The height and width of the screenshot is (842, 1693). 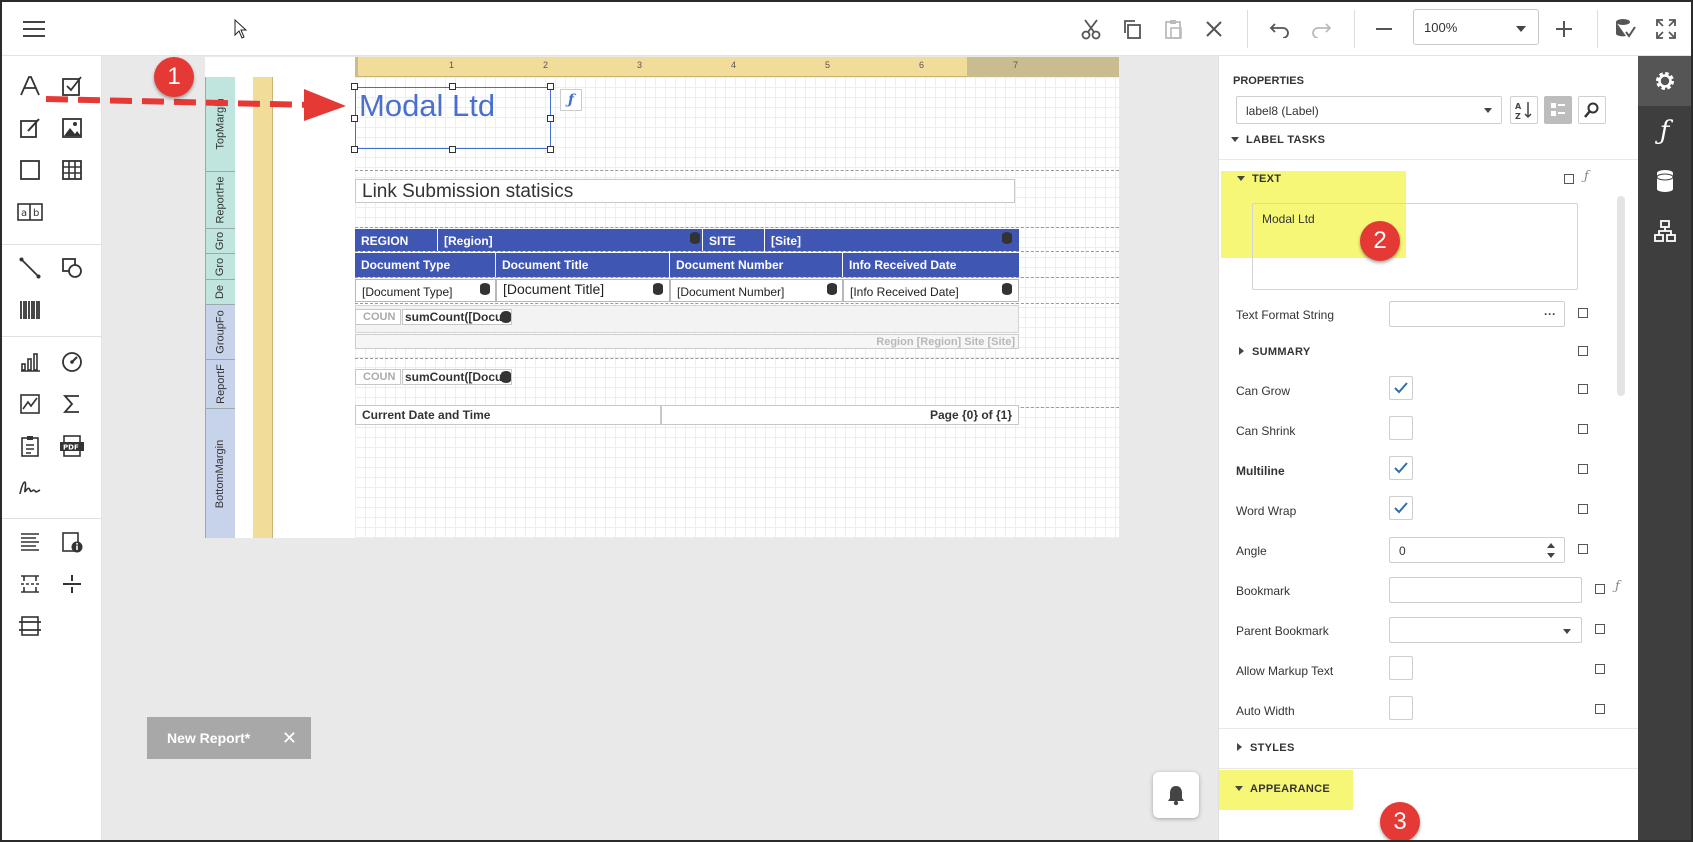 What do you see at coordinates (1550, 314) in the screenshot?
I see `ellipsis-button: ···` at bounding box center [1550, 314].